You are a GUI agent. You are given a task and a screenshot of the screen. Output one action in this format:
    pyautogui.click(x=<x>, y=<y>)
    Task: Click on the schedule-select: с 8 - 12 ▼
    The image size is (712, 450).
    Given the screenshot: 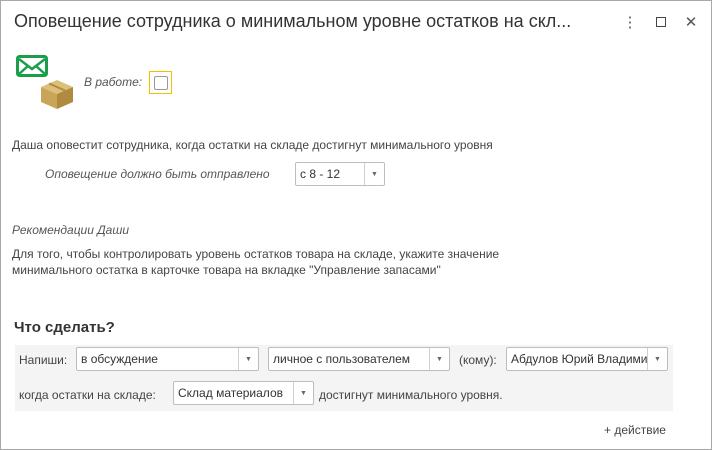 What is the action you would take?
    pyautogui.click(x=340, y=174)
    